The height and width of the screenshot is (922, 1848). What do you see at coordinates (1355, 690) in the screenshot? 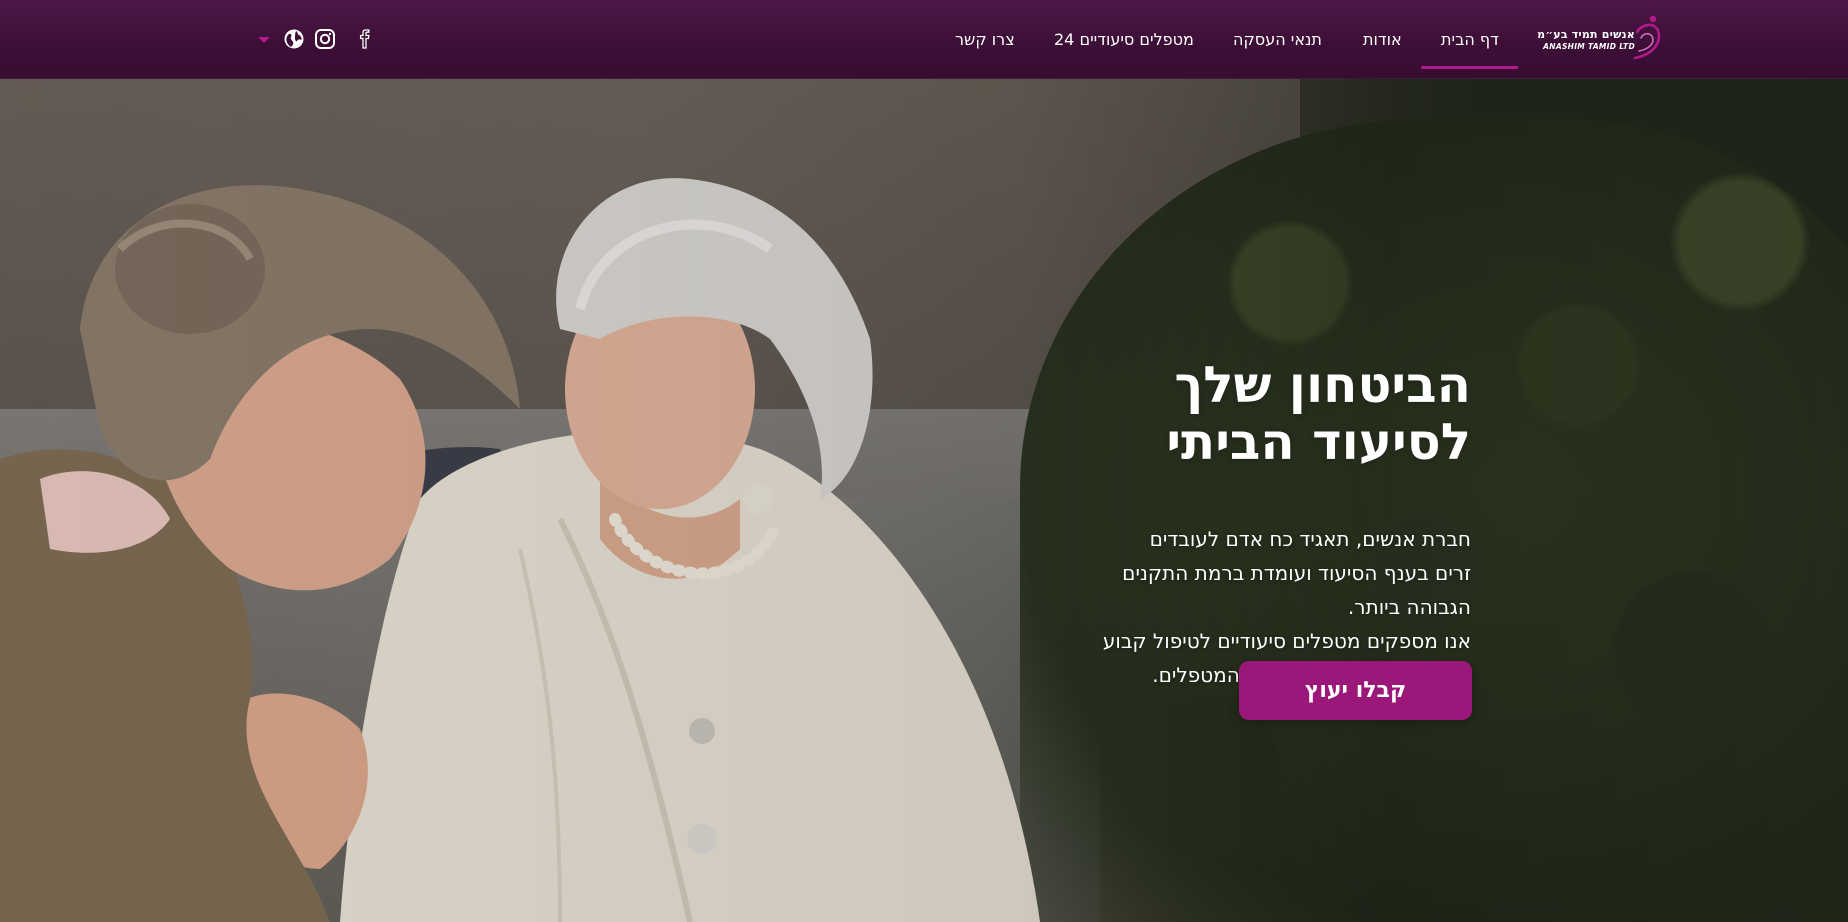
I see `get-consultation-button: קבלו יעוץ` at bounding box center [1355, 690].